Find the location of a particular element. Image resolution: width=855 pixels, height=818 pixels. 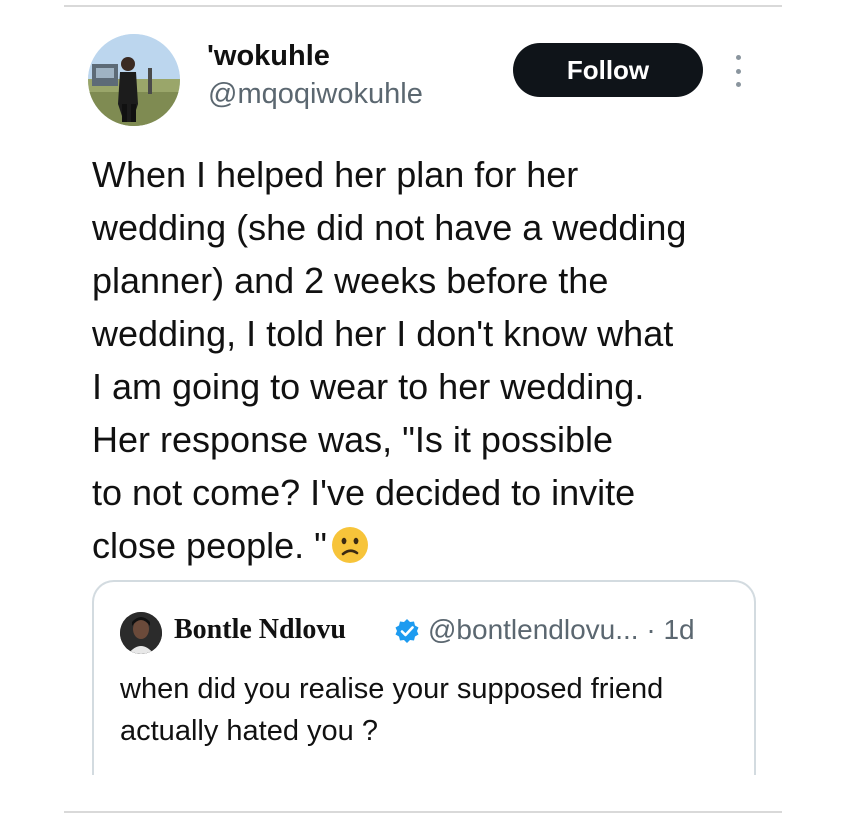

tweet-text-line: wedding (she did not have a wedding is located at coordinates (389, 227).